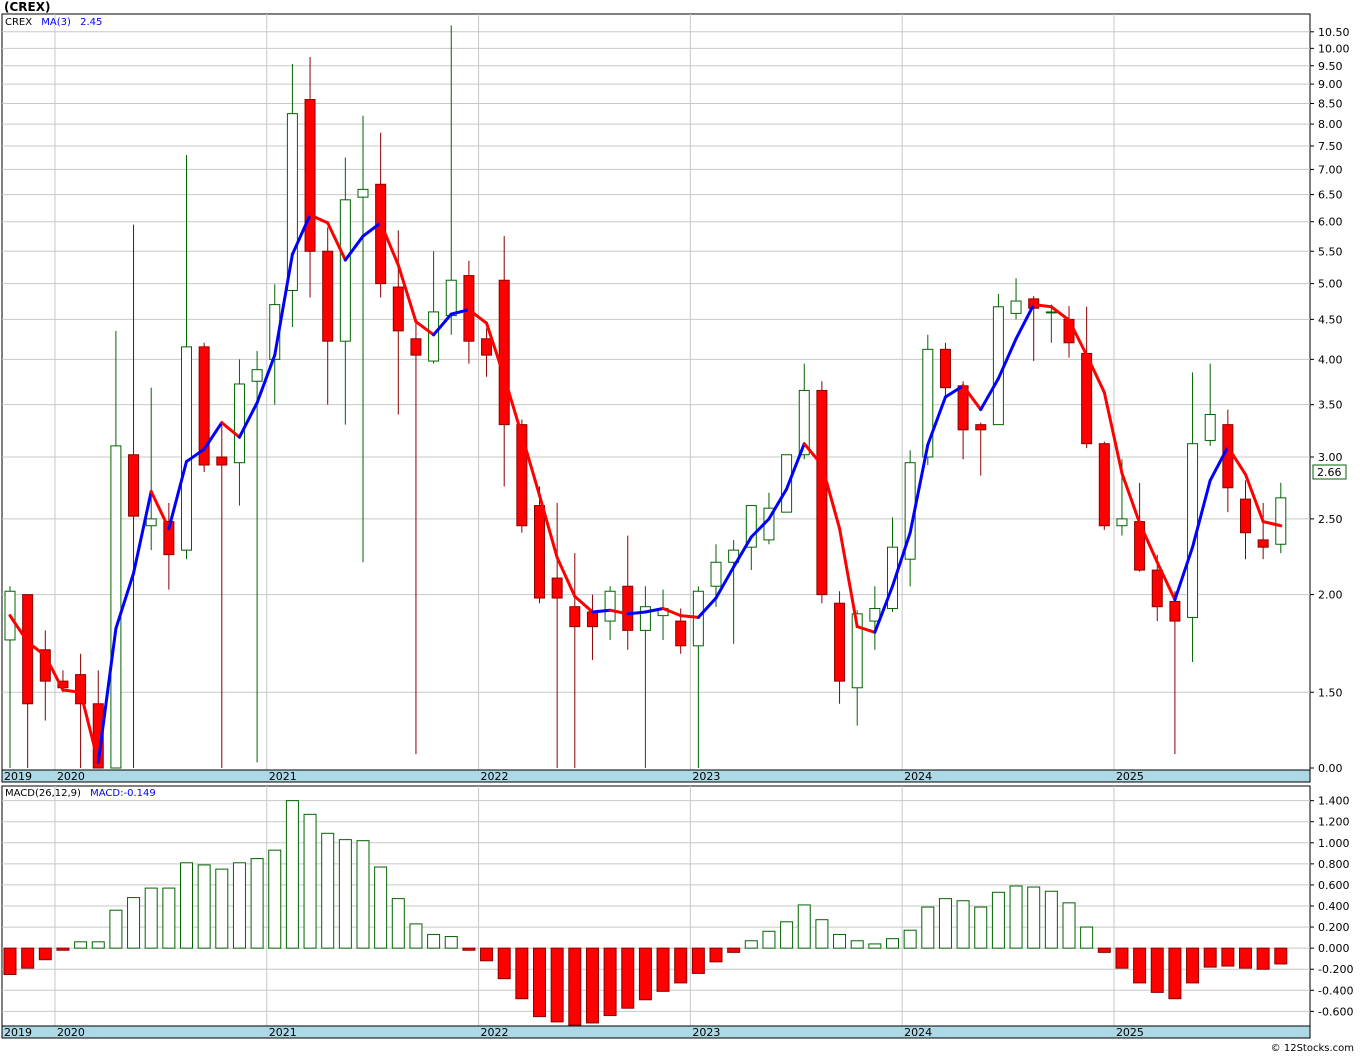 This screenshot has width=1360, height=1056. Describe the element at coordinates (1330, 519) in the screenshot. I see `price-tick-label: 2.50` at that location.